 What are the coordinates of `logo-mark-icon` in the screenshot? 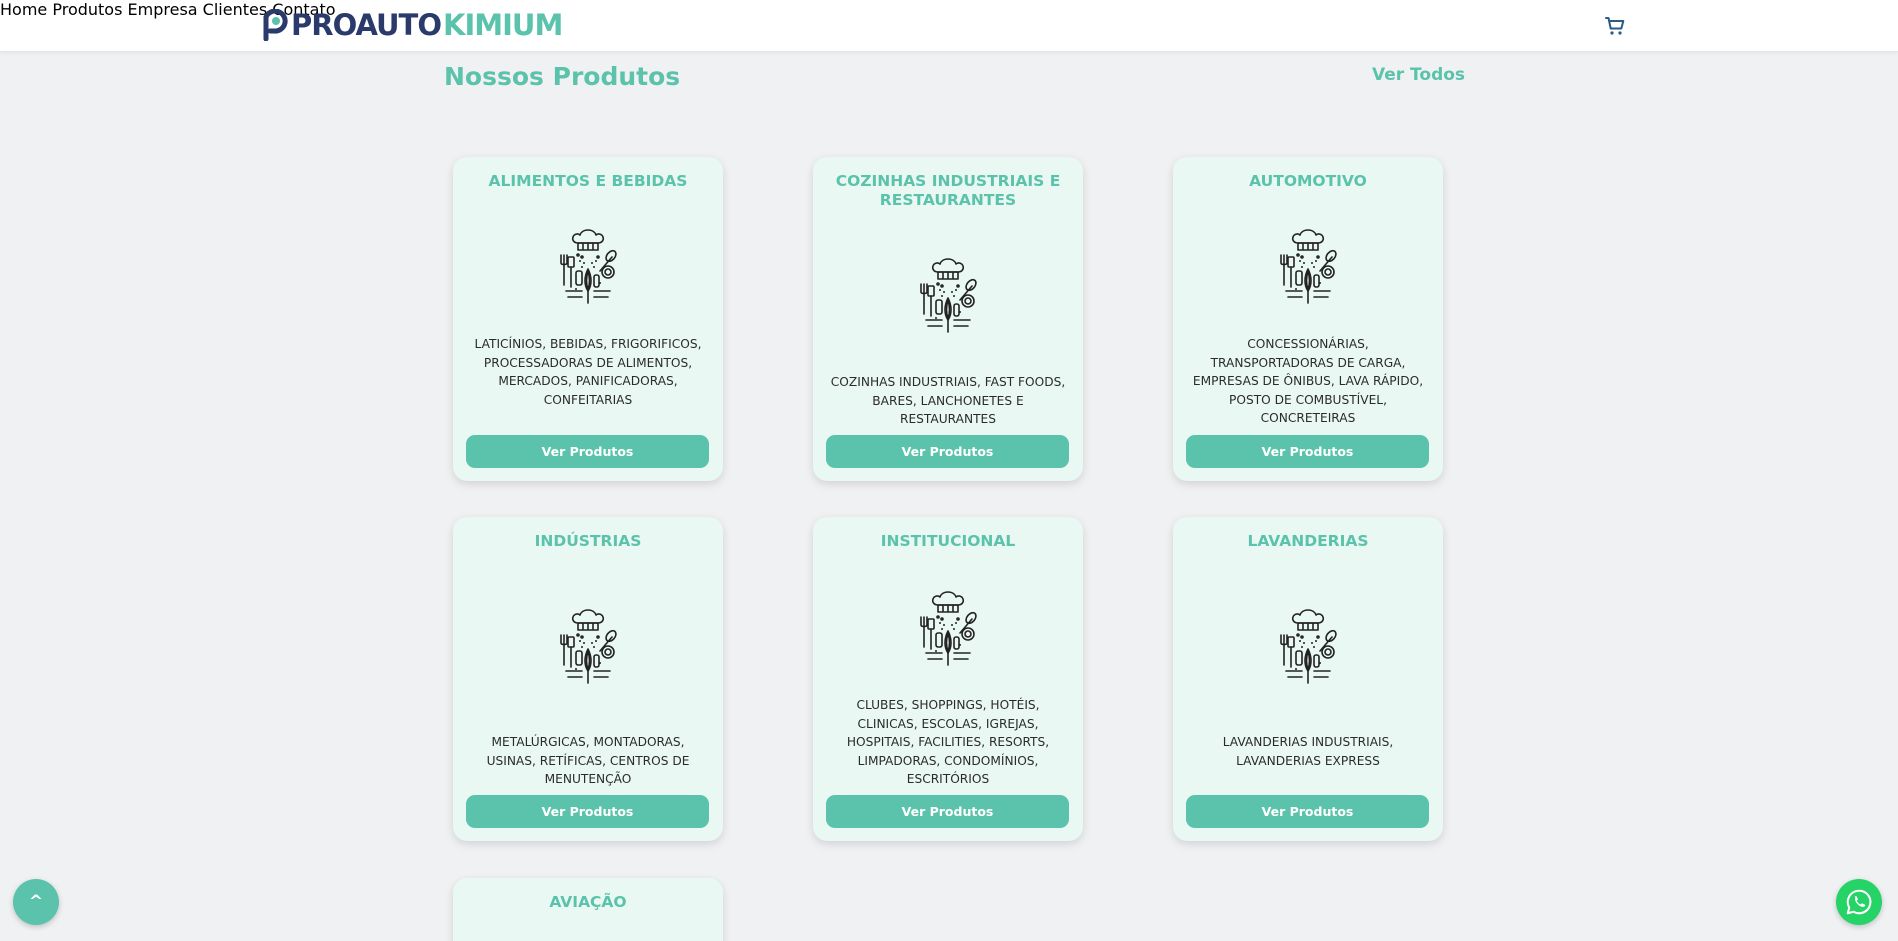 It's located at (275, 25).